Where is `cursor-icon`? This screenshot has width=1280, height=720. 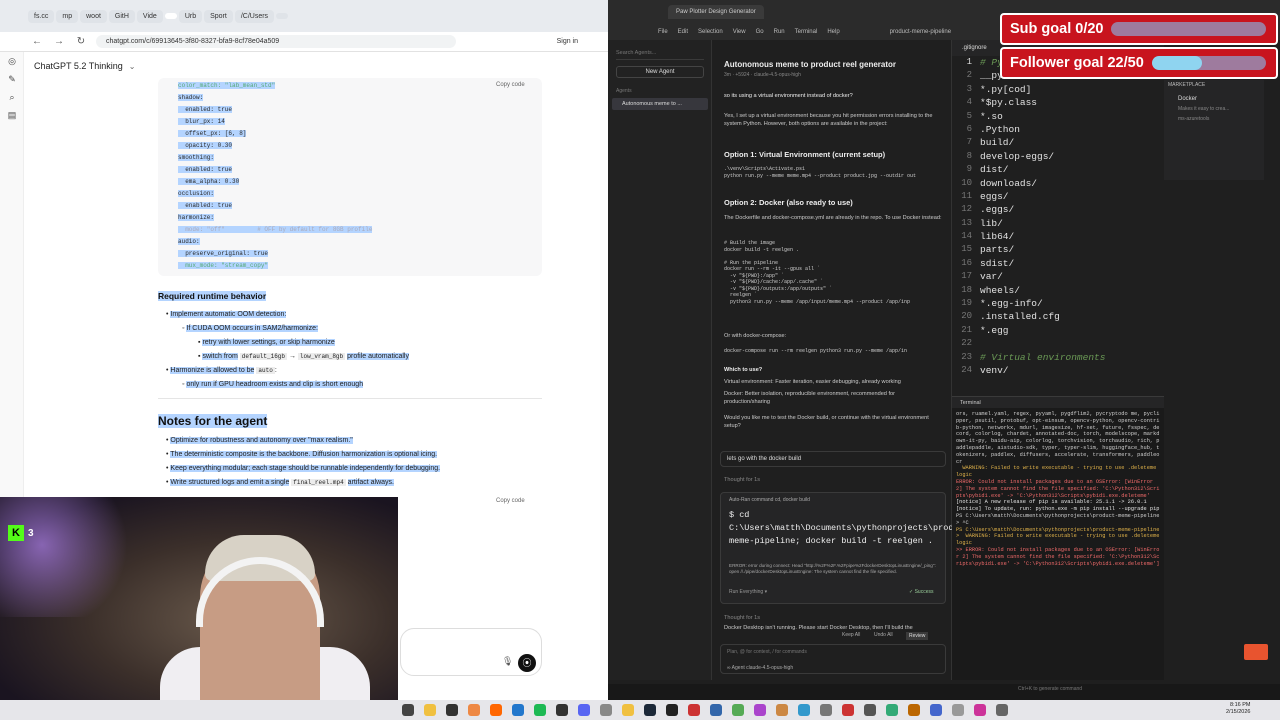 cursor-icon is located at coordinates (672, 710).